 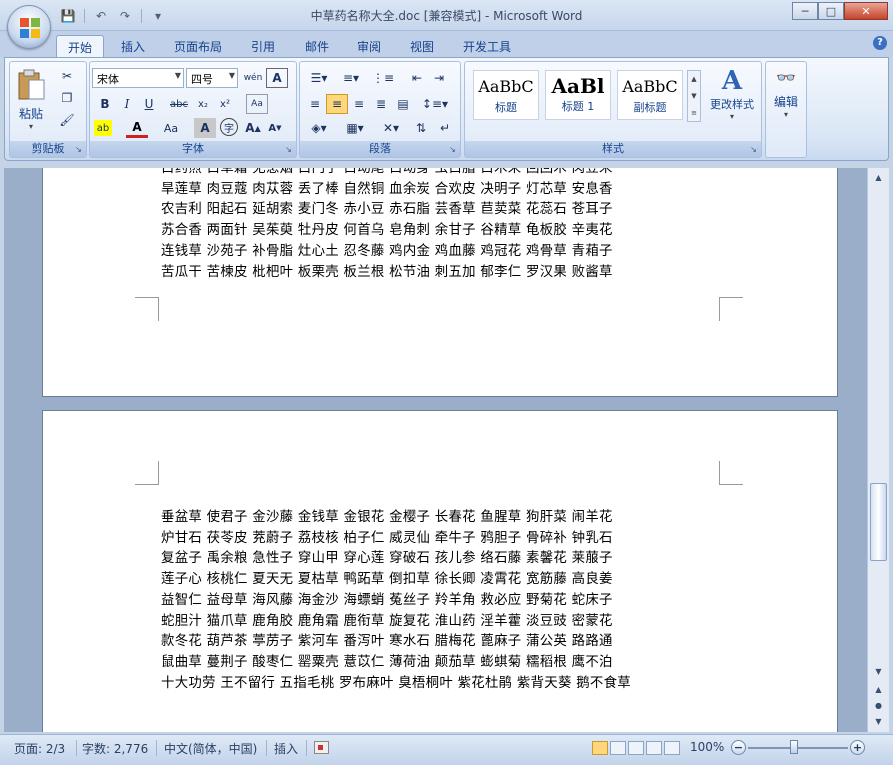 What do you see at coordinates (253, 128) in the screenshot?
I see `grow-font-icon: A ▲` at bounding box center [253, 128].